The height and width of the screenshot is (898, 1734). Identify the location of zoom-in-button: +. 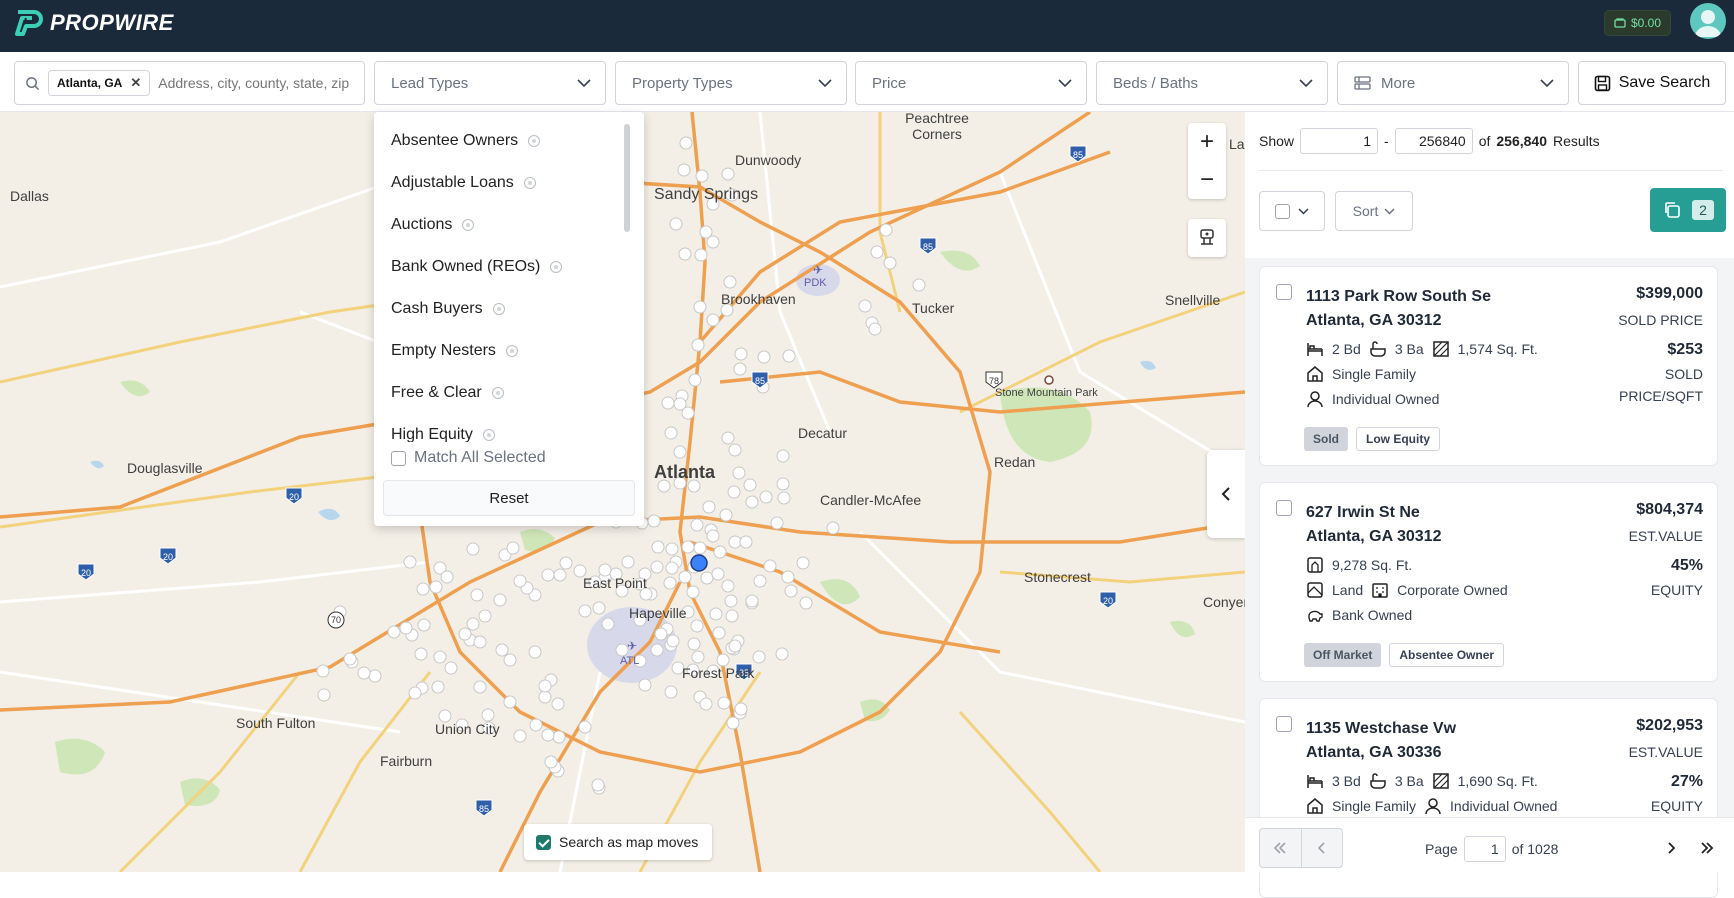
(1207, 142).